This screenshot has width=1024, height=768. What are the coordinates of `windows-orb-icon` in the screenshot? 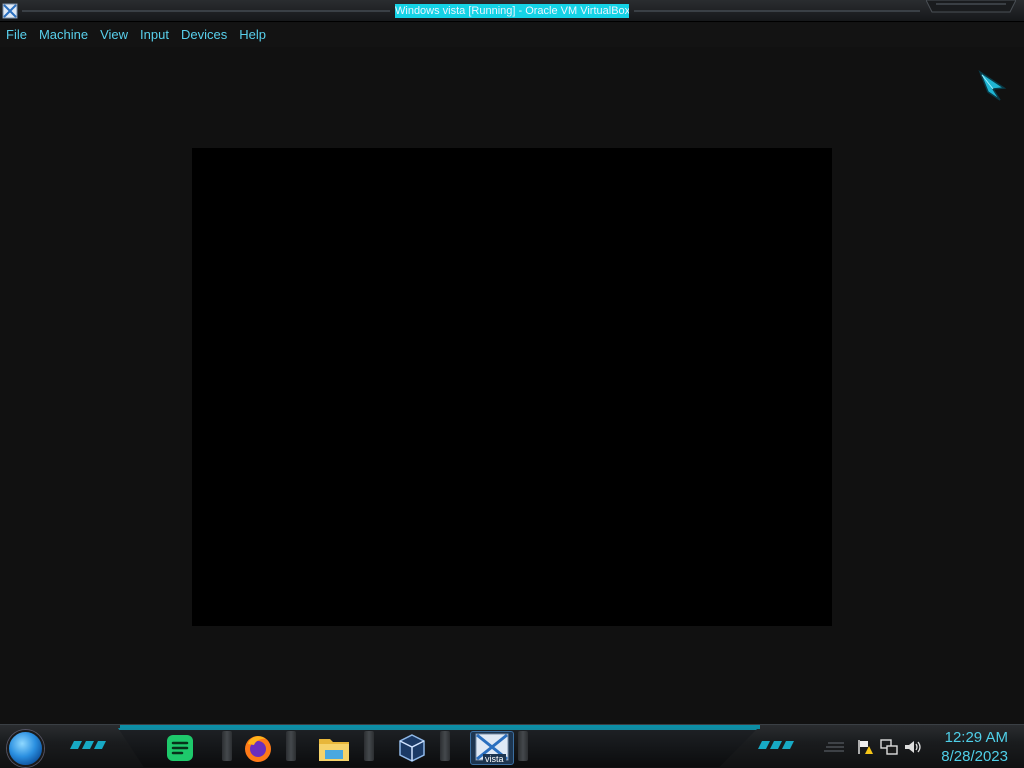 It's located at (25, 748).